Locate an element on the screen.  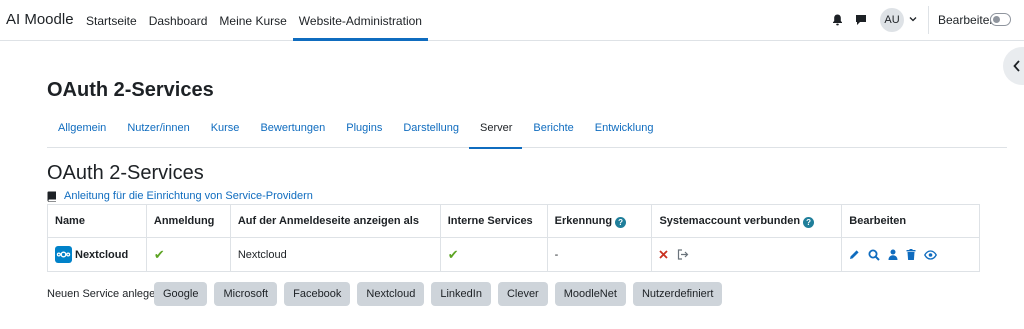
delete-icon is located at coordinates (911, 254).